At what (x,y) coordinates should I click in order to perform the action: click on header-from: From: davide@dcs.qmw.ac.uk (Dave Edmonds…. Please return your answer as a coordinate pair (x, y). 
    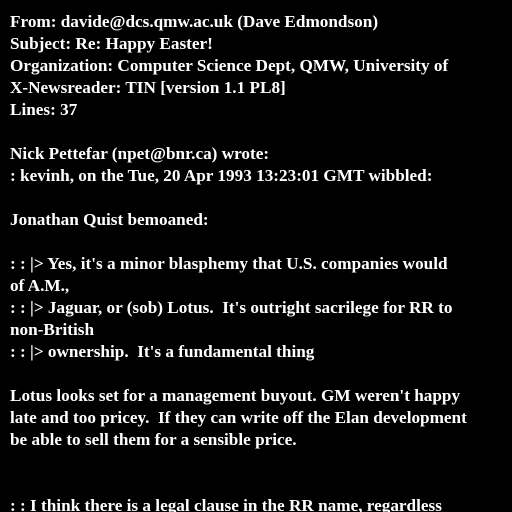
    Looking at the image, I should click on (194, 21).